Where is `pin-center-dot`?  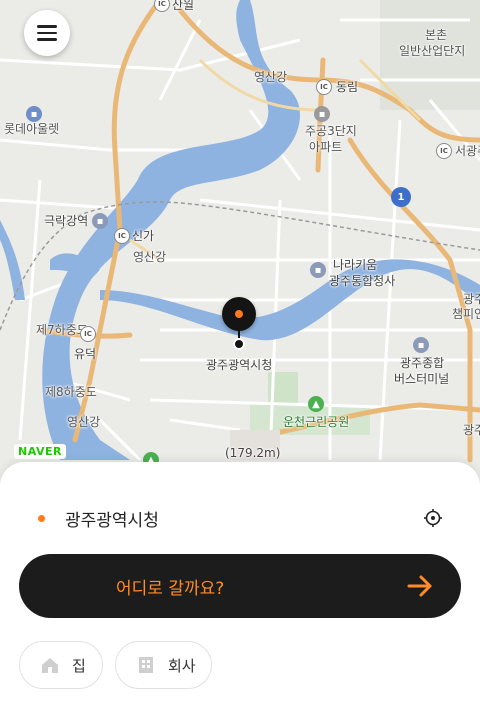
pin-center-dot is located at coordinates (239, 314).